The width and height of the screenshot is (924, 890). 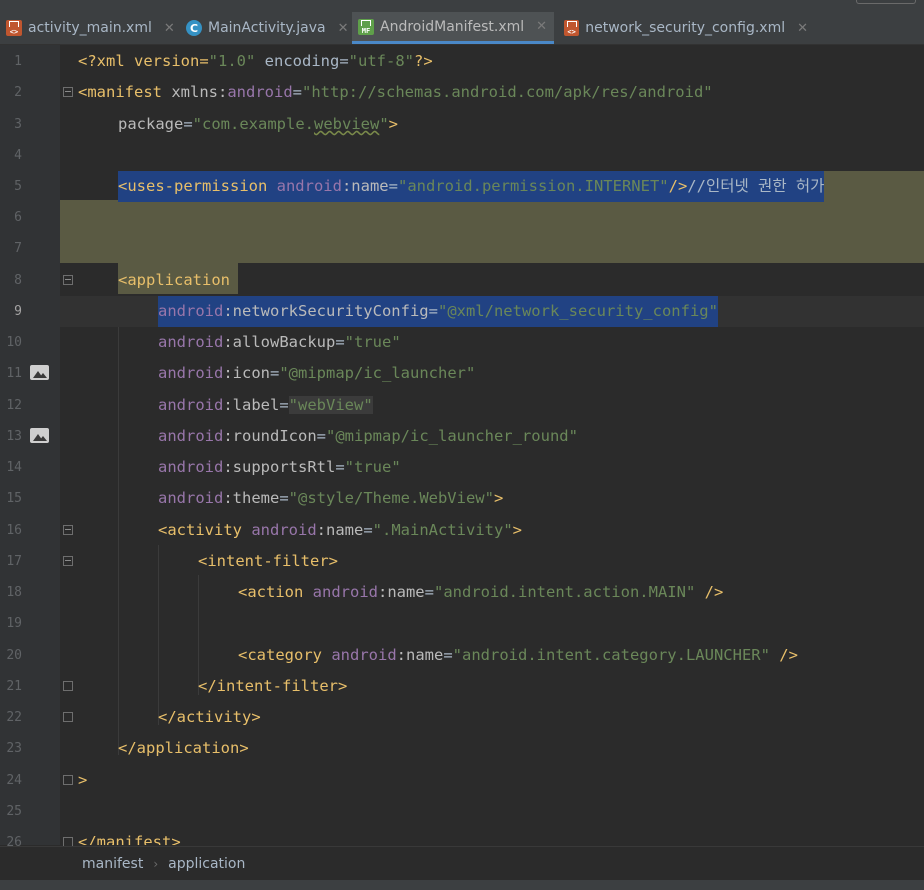 I want to click on code-line-15: android:theme="@style/Theme.WebView">, so click(x=331, y=498).